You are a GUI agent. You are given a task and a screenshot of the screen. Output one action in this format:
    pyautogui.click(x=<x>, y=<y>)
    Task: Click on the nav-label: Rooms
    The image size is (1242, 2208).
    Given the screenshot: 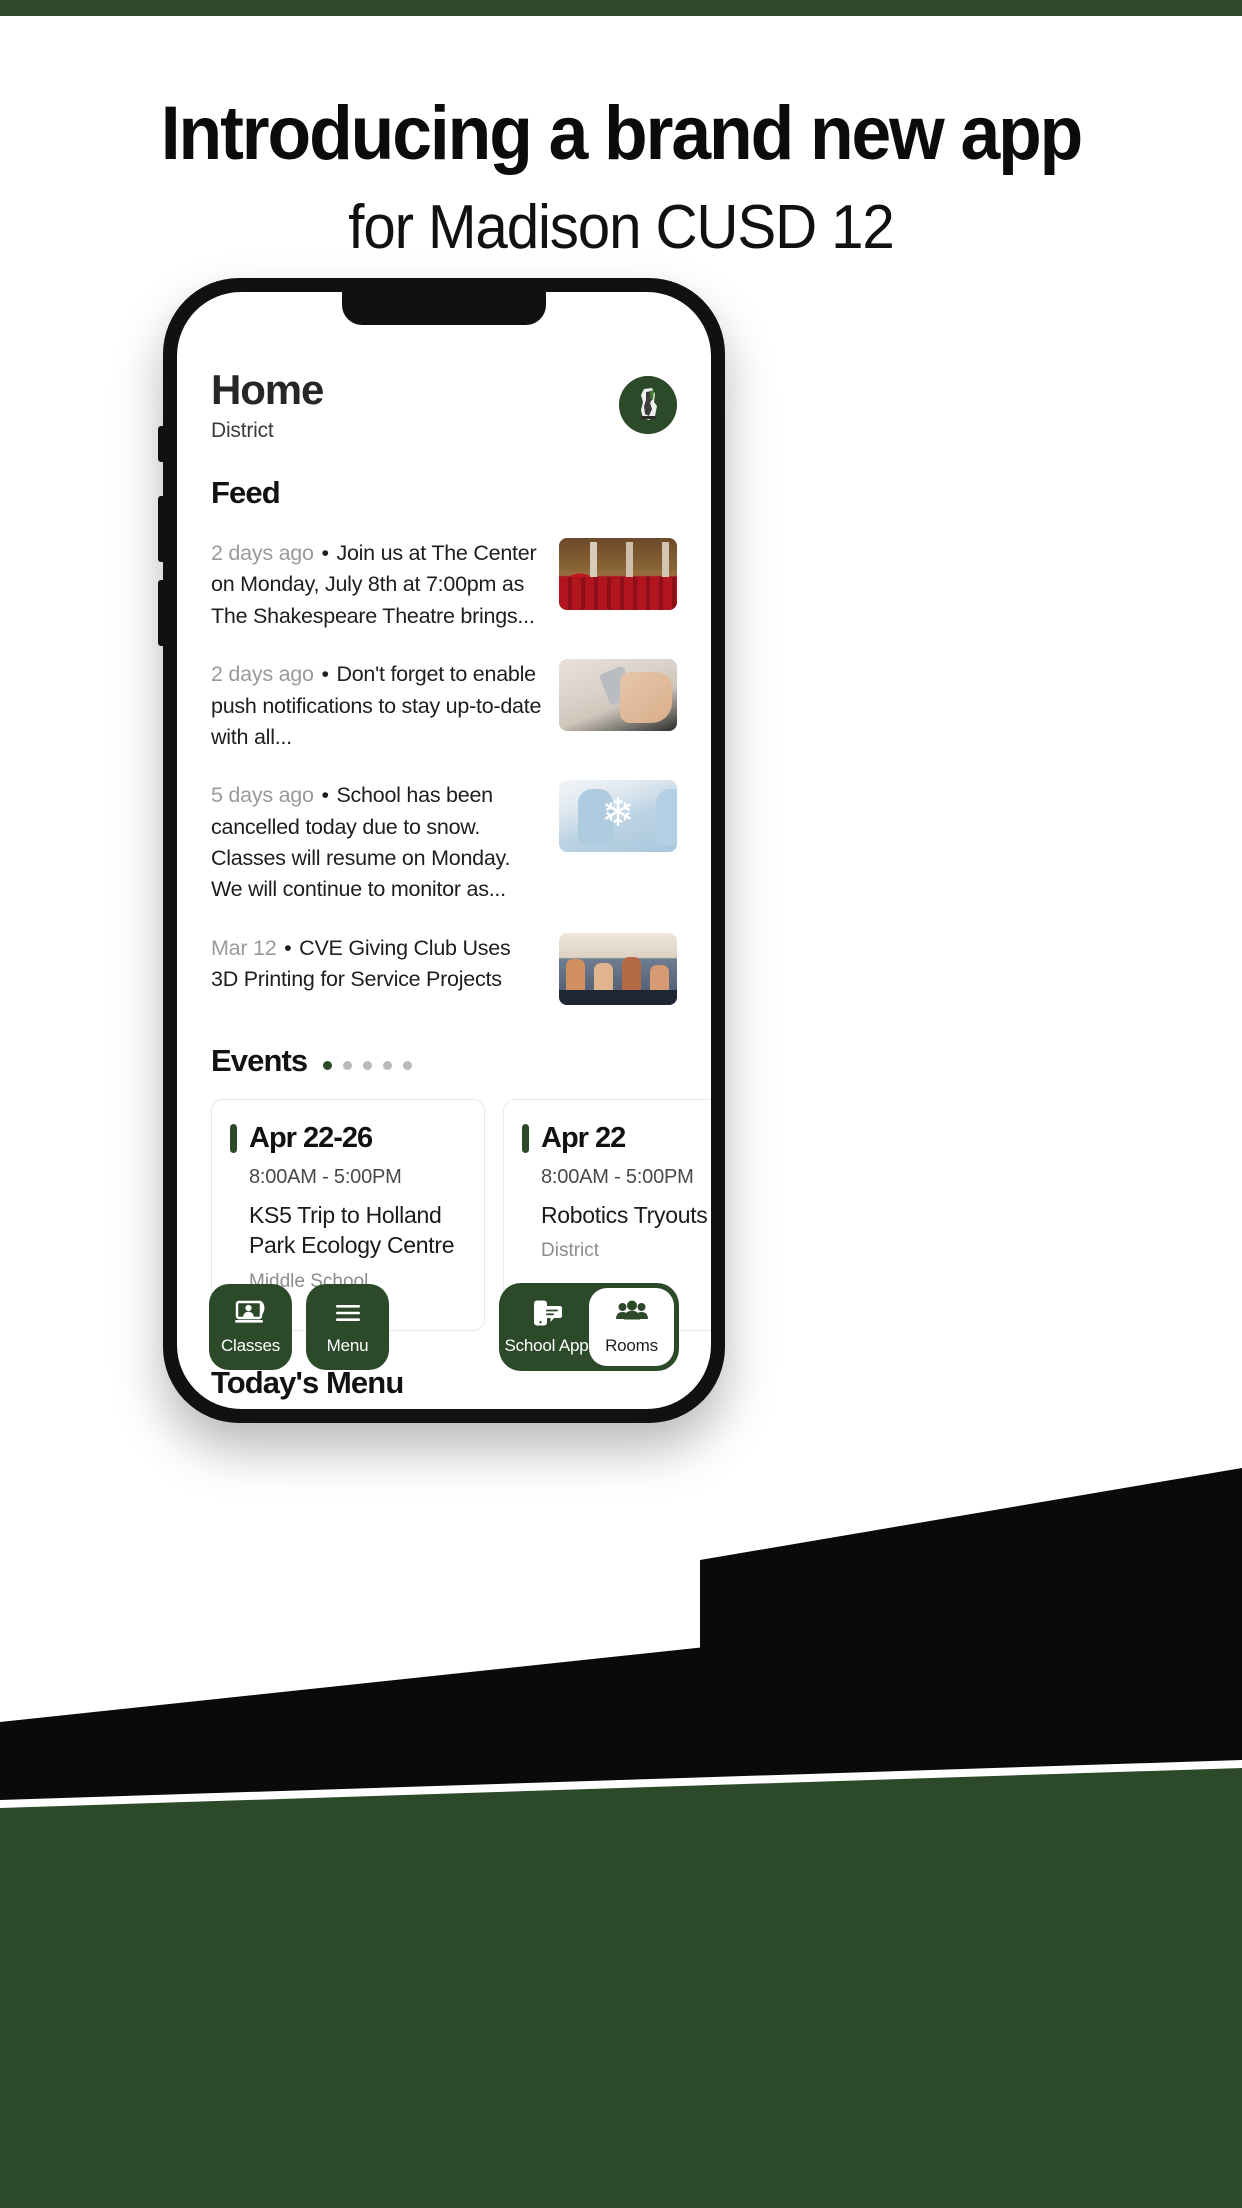 What is the action you would take?
    pyautogui.click(x=631, y=1345)
    